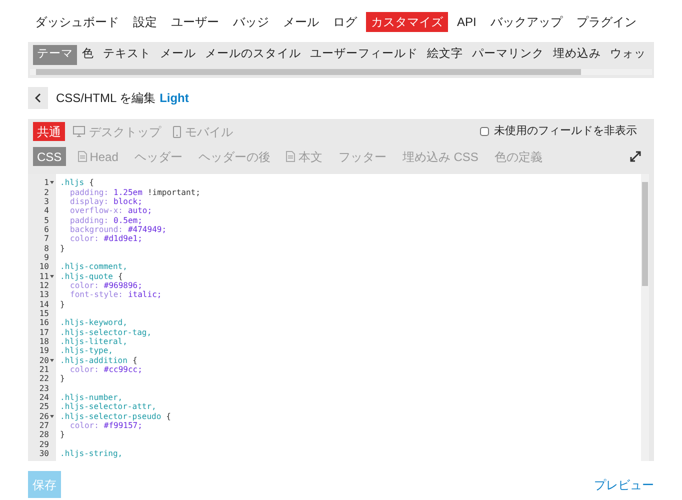 Image resolution: width=682 pixels, height=500 pixels. I want to click on line-number: 25, so click(44, 407).